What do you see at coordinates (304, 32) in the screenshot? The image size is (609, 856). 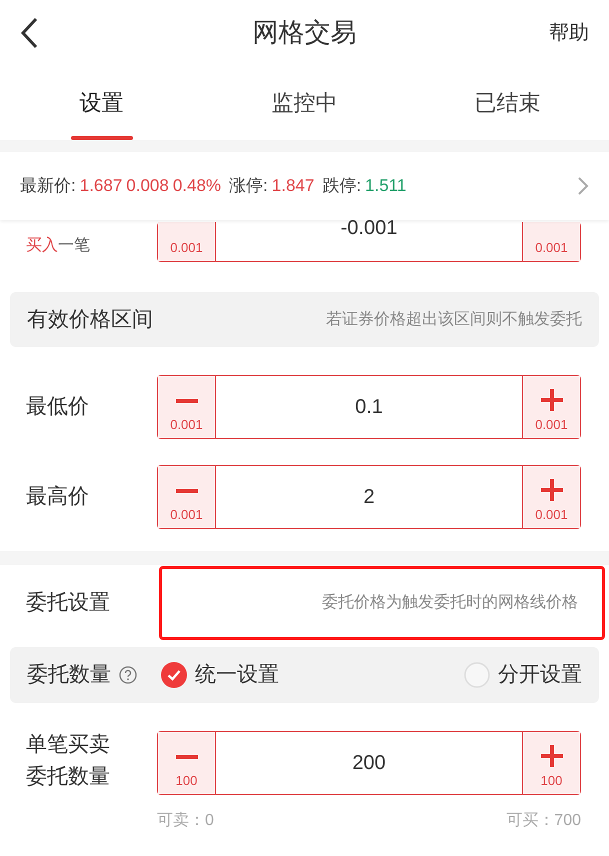 I see `page-title: 网格交易` at bounding box center [304, 32].